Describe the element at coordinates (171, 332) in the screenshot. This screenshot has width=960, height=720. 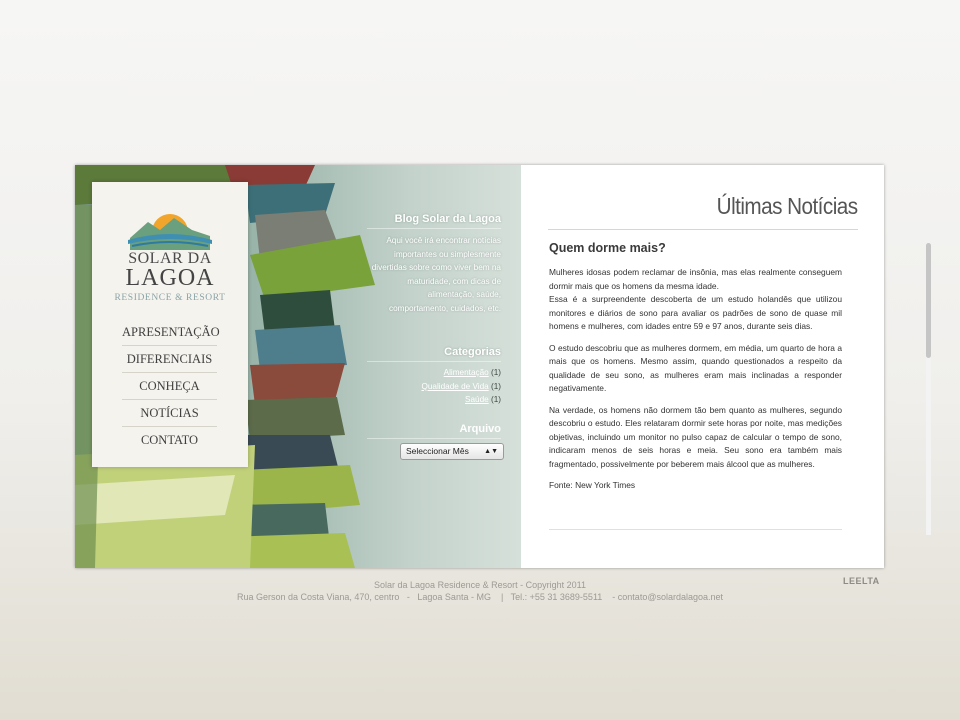
I see `nav-item-apresentacao: APRESENTAÇÃO` at that location.